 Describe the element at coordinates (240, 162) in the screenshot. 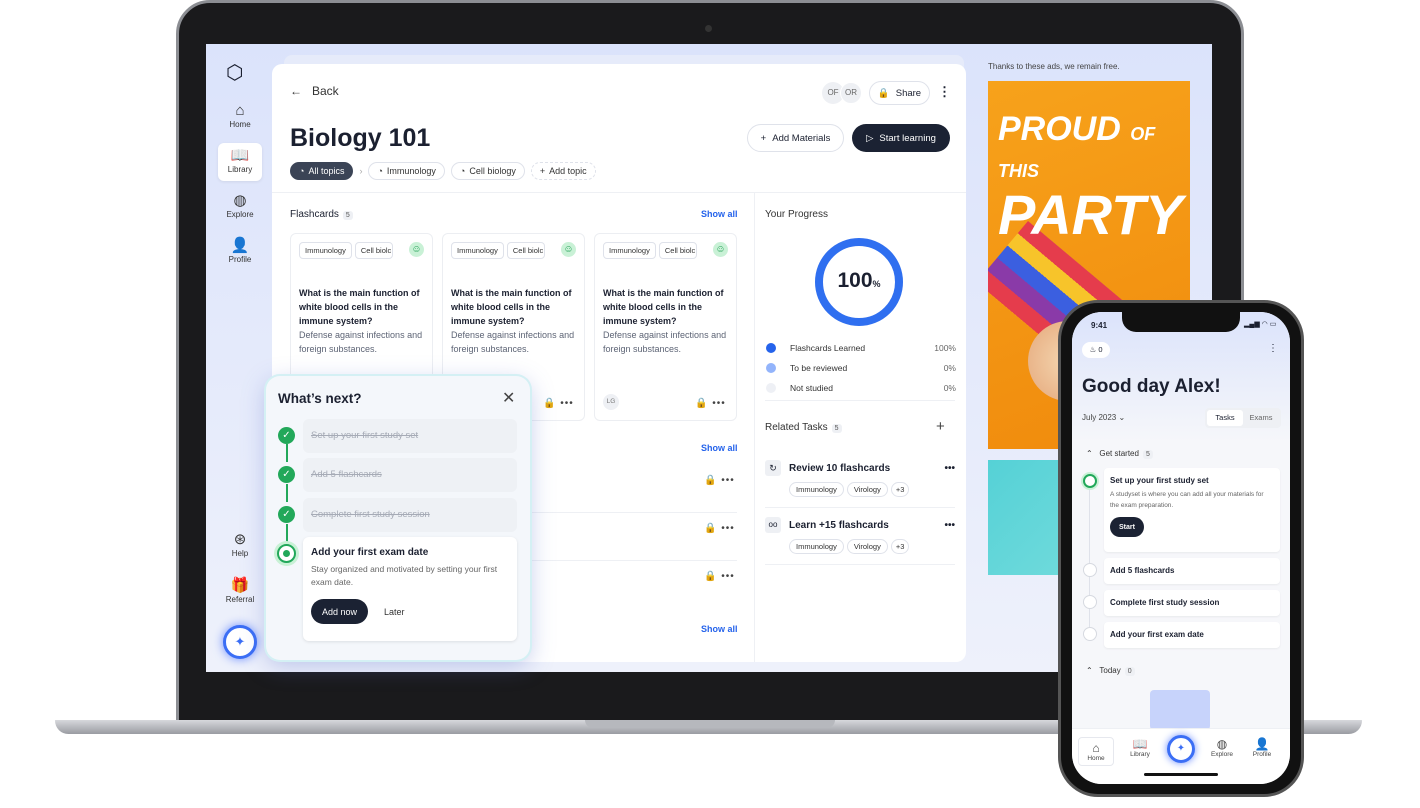

I see `sidebar-item-library: 📖 Library` at that location.